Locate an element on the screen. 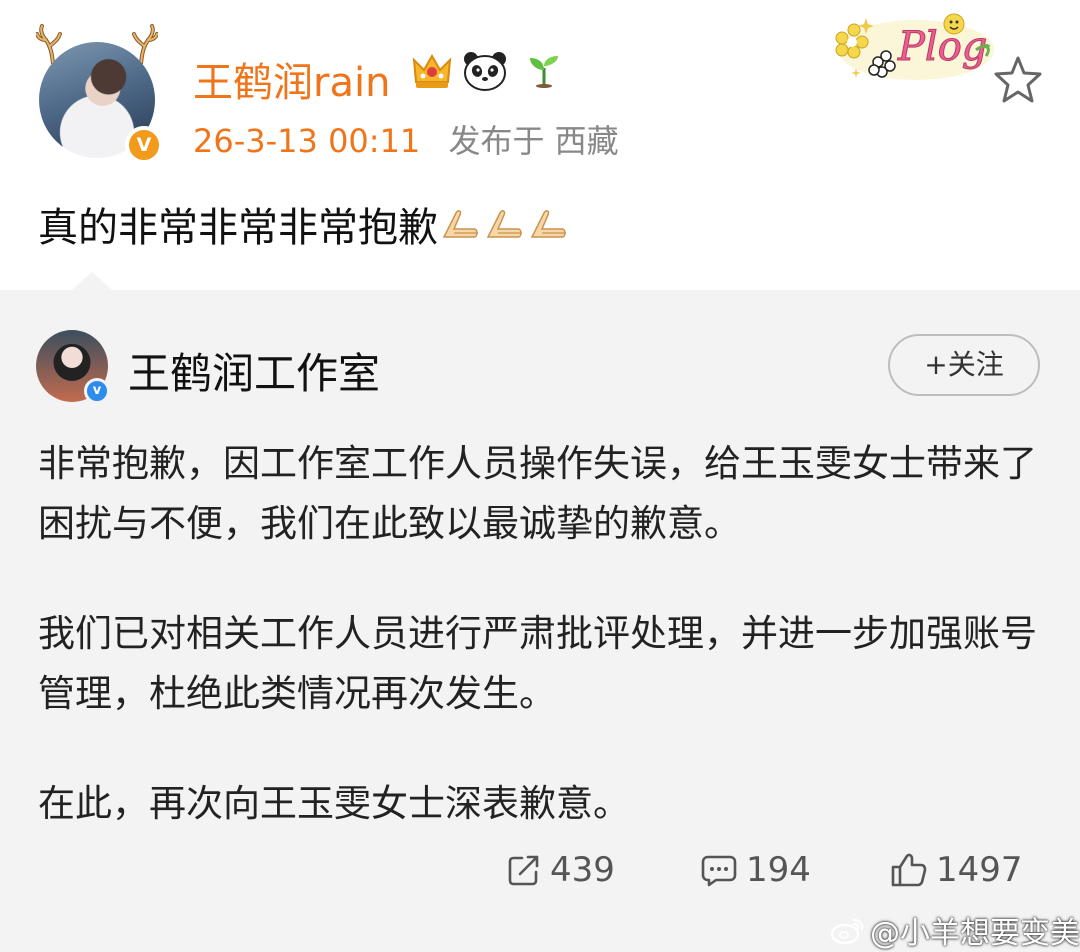 The width and height of the screenshot is (1080, 952). repost-author: 王鹤润工作室 is located at coordinates (254, 370).